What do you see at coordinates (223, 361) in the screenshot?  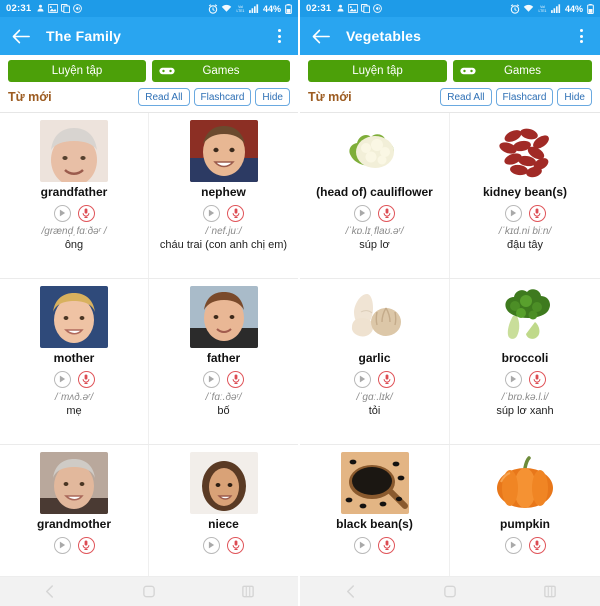 I see `word-card: father /ˈfɑː.ðəʳ/ bố` at bounding box center [223, 361].